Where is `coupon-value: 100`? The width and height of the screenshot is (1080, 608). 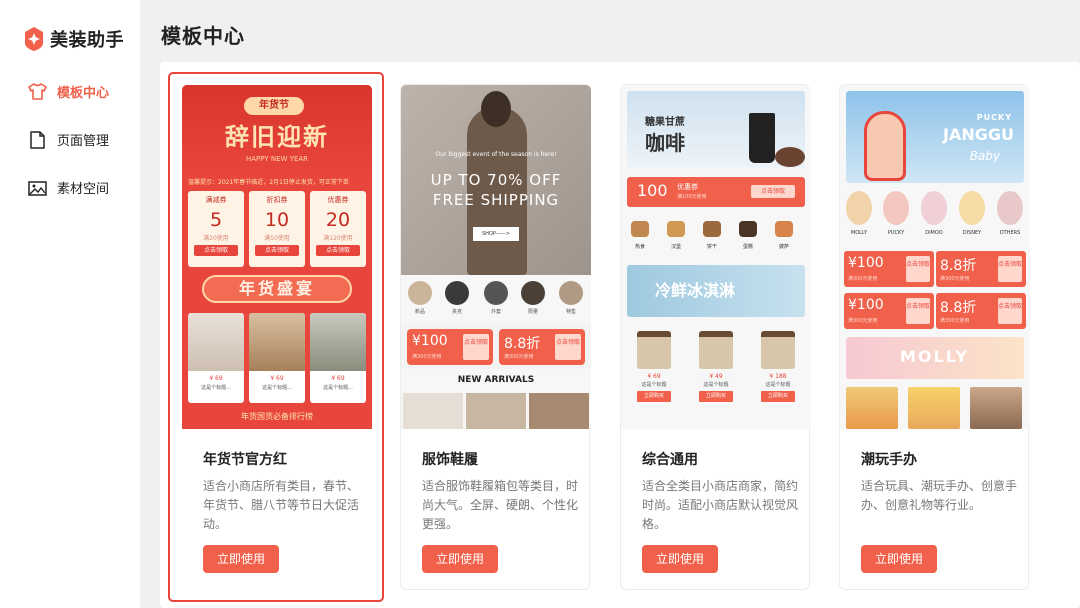
coupon-value: 100 is located at coordinates (652, 190).